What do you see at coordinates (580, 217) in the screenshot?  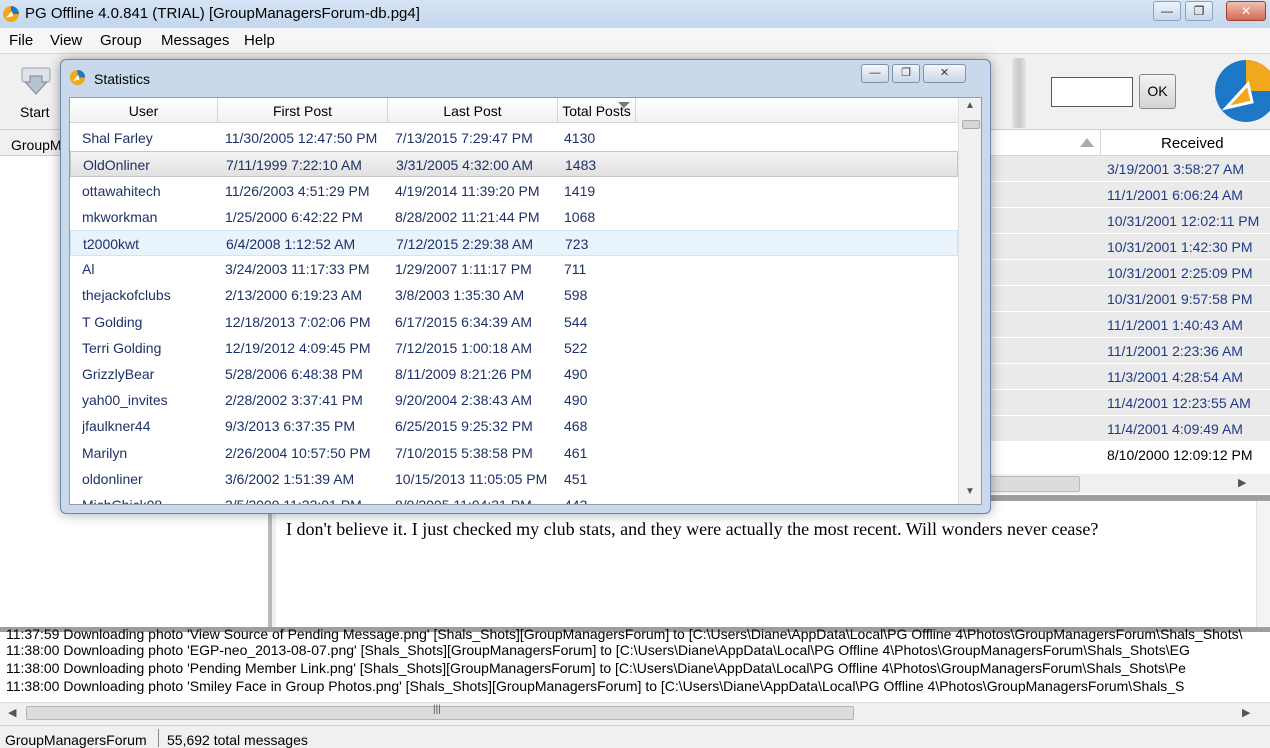 I see `cell-total-posts: 1068` at bounding box center [580, 217].